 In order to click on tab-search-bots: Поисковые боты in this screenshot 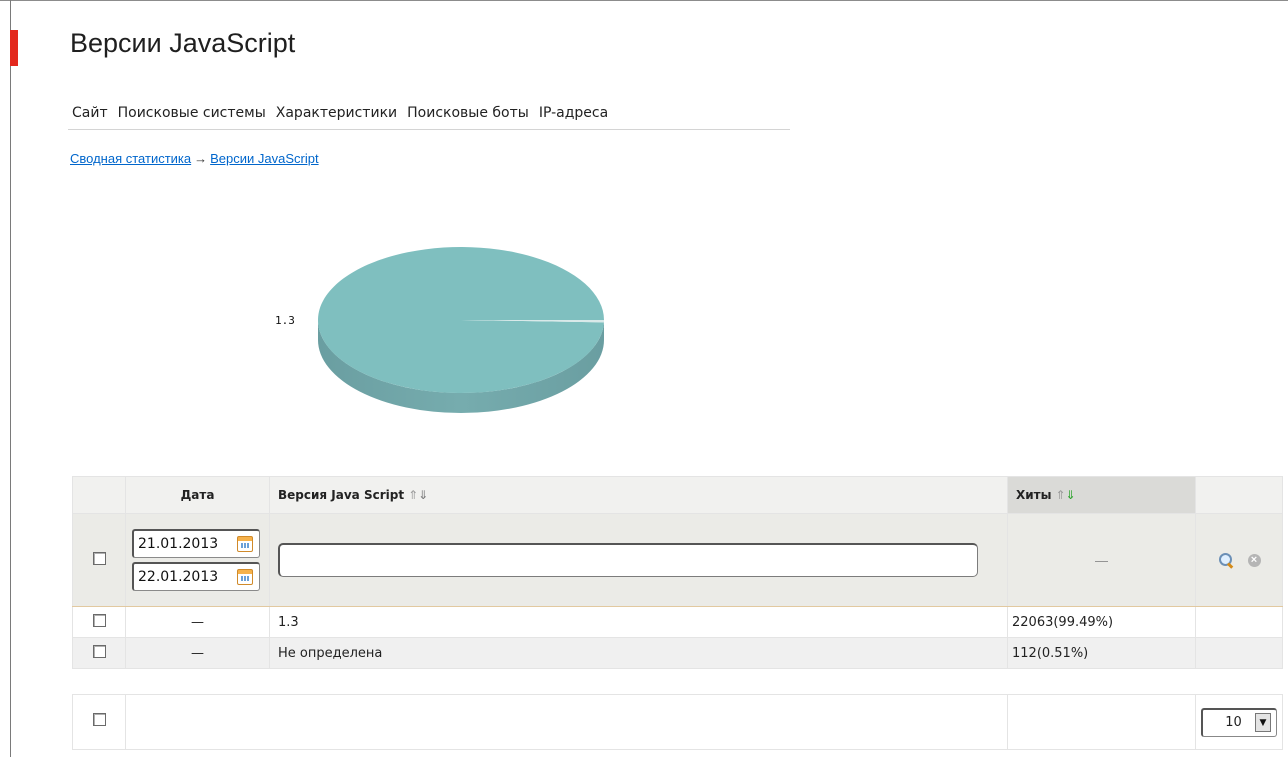, I will do `click(468, 117)`.